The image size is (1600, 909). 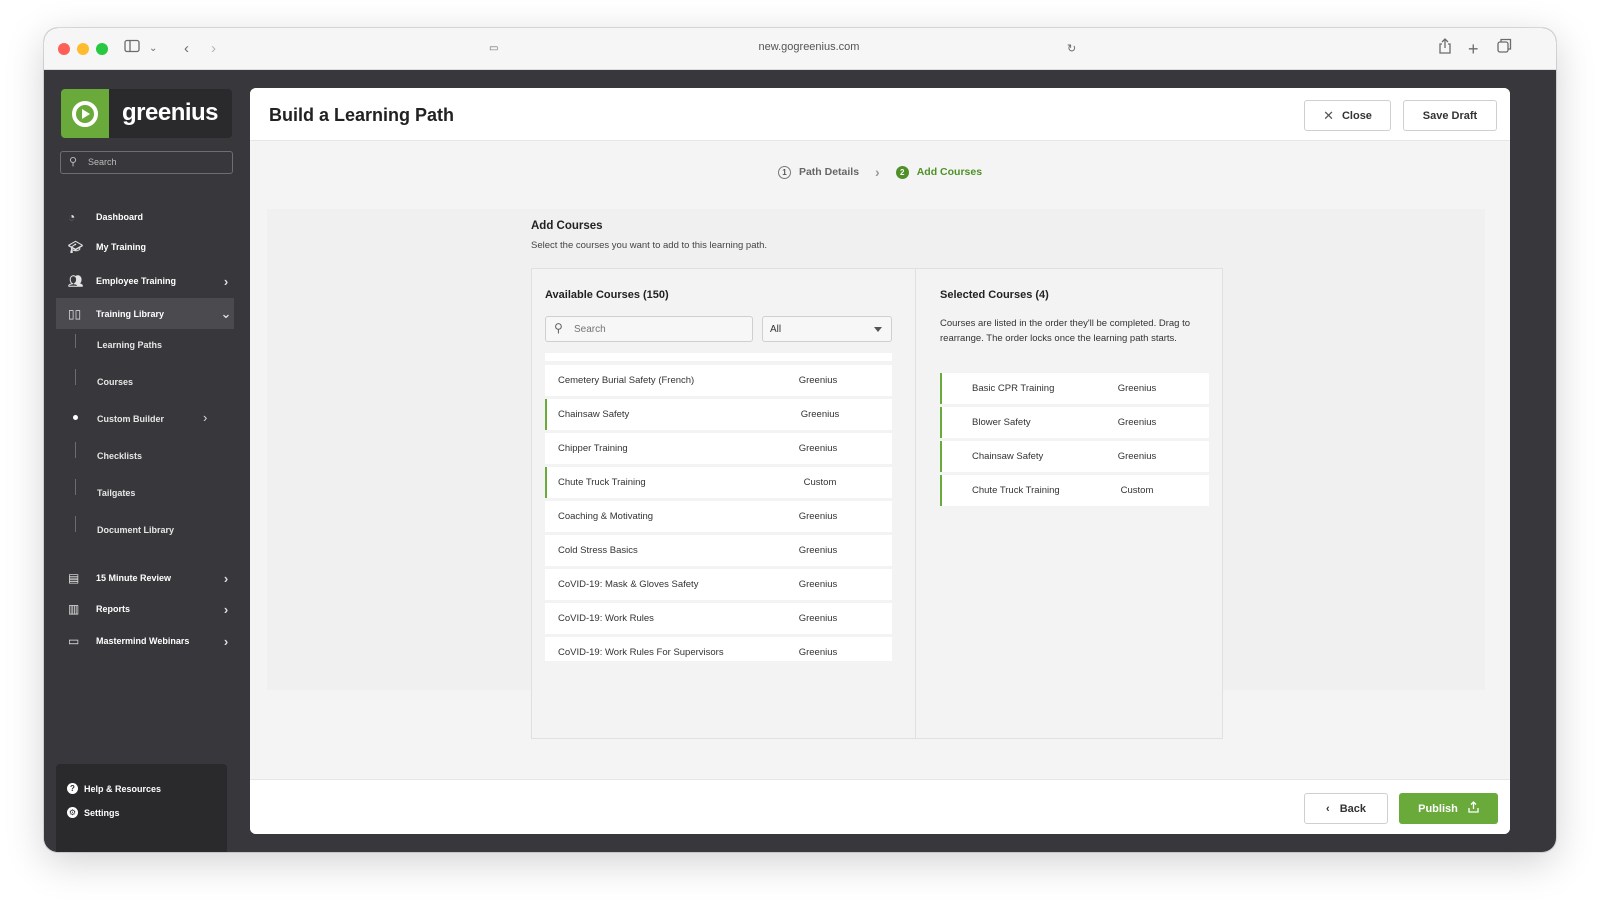 What do you see at coordinates (135, 530) in the screenshot?
I see `sidebar-subitem-document-library: Document Library` at bounding box center [135, 530].